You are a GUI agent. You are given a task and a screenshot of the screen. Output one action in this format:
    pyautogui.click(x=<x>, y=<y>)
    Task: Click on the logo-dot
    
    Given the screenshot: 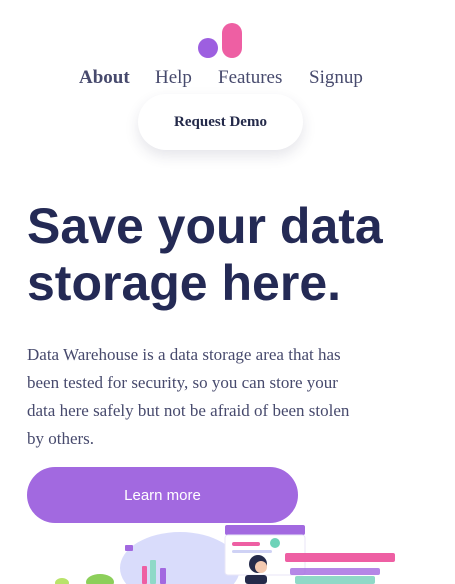 What is the action you would take?
    pyautogui.click(x=208, y=48)
    